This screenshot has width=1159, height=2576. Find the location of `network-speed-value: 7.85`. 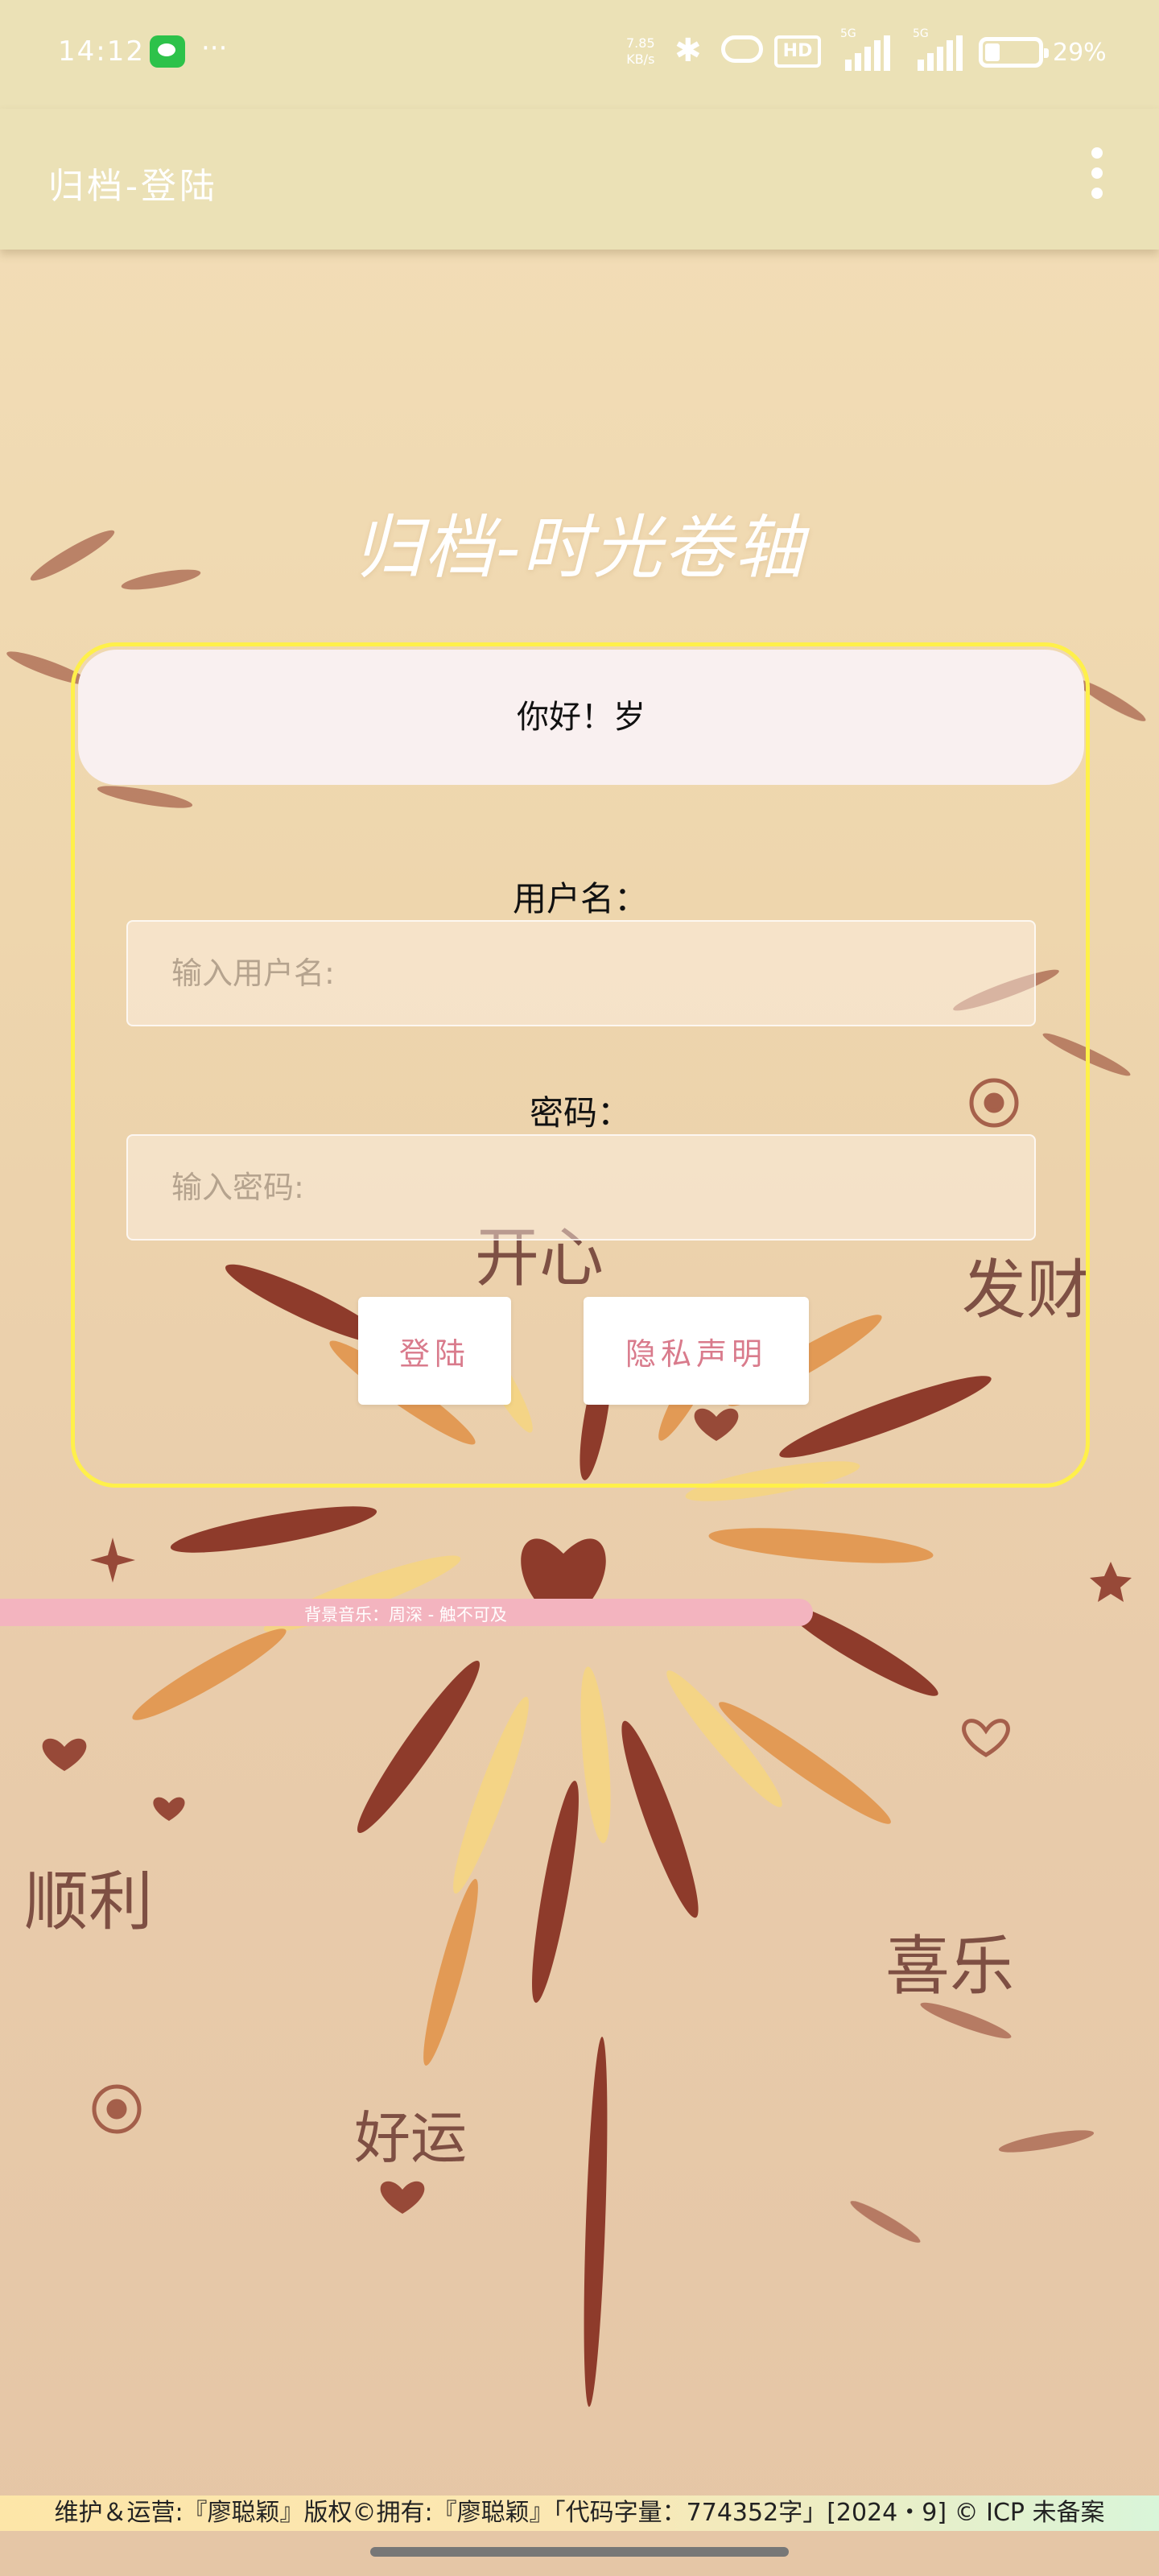

network-speed-value: 7.85 is located at coordinates (640, 43).